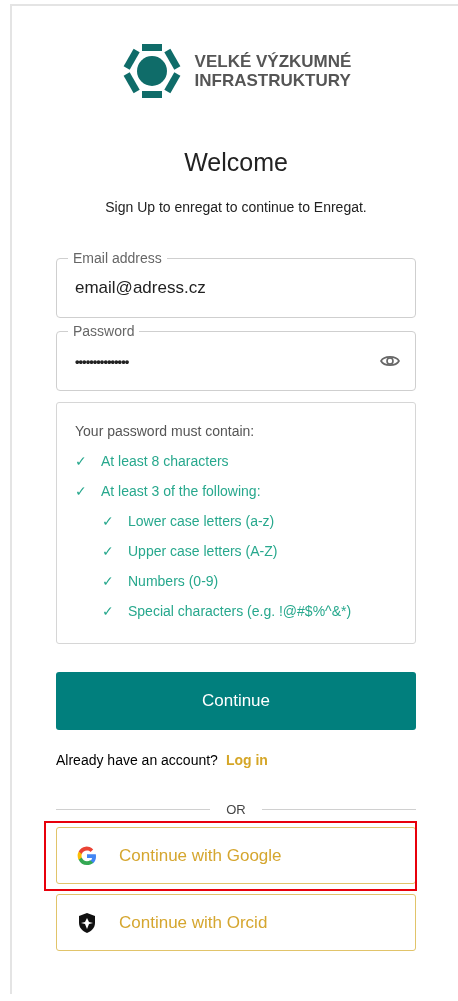 The width and height of the screenshot is (458, 1001). Describe the element at coordinates (165, 461) in the screenshot. I see `requirement-text: At least 8 characters` at that location.